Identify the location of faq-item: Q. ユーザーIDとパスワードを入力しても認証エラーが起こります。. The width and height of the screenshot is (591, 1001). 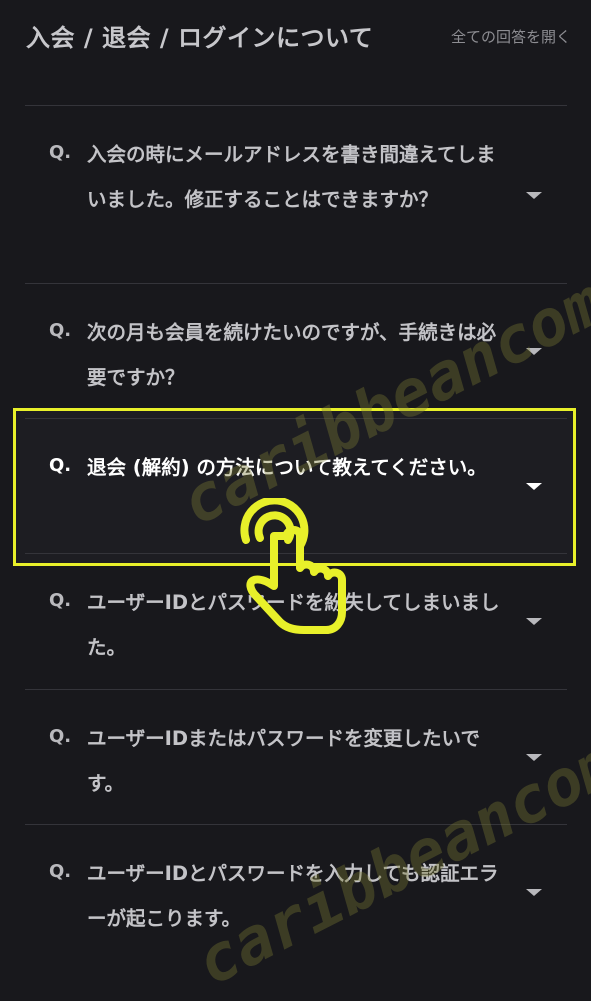
(296, 889).